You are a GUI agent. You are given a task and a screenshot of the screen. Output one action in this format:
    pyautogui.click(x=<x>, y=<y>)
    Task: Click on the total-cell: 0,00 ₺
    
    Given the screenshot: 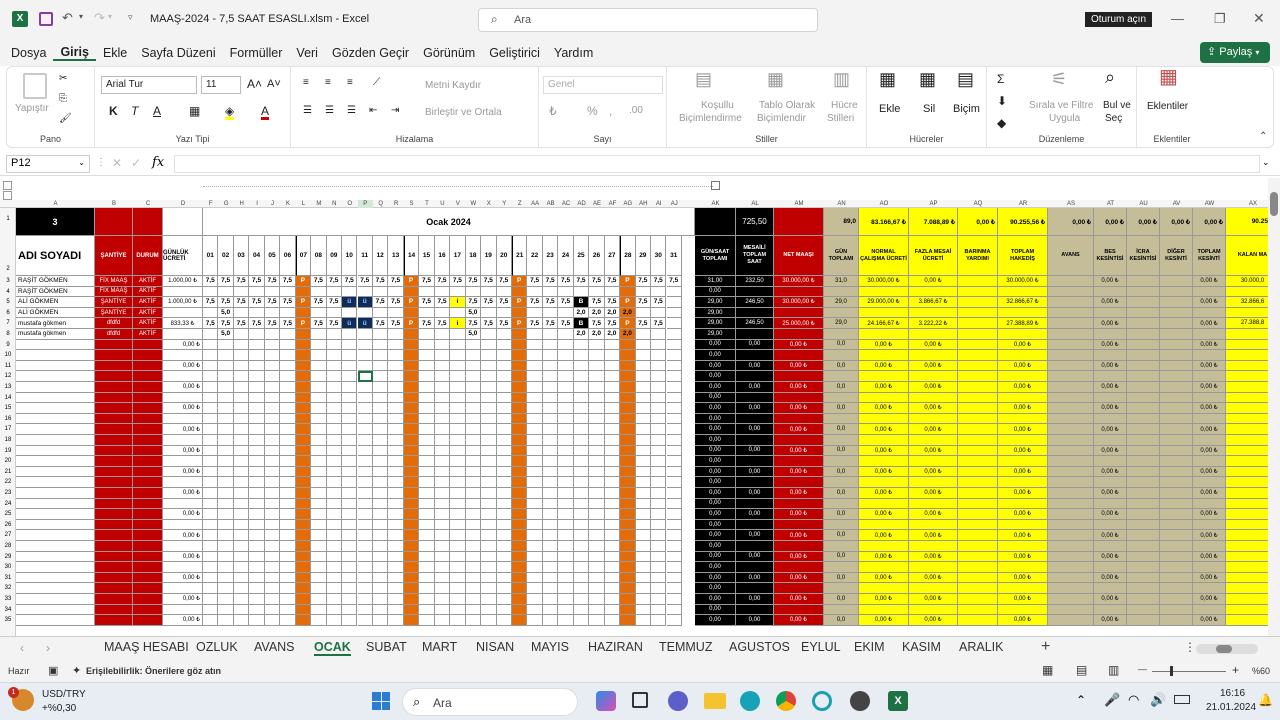 What is the action you would take?
    pyautogui.click(x=978, y=222)
    